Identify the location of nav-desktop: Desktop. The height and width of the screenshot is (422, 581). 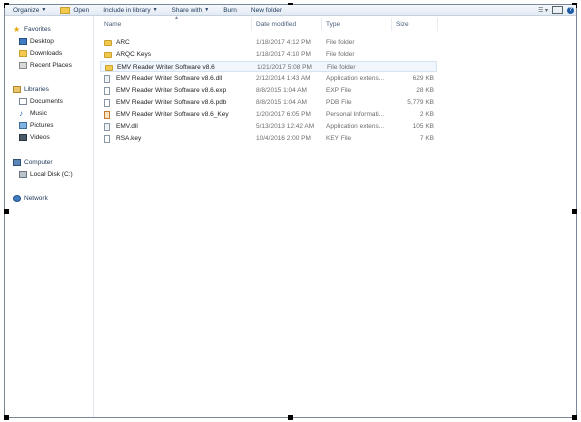
(36, 41).